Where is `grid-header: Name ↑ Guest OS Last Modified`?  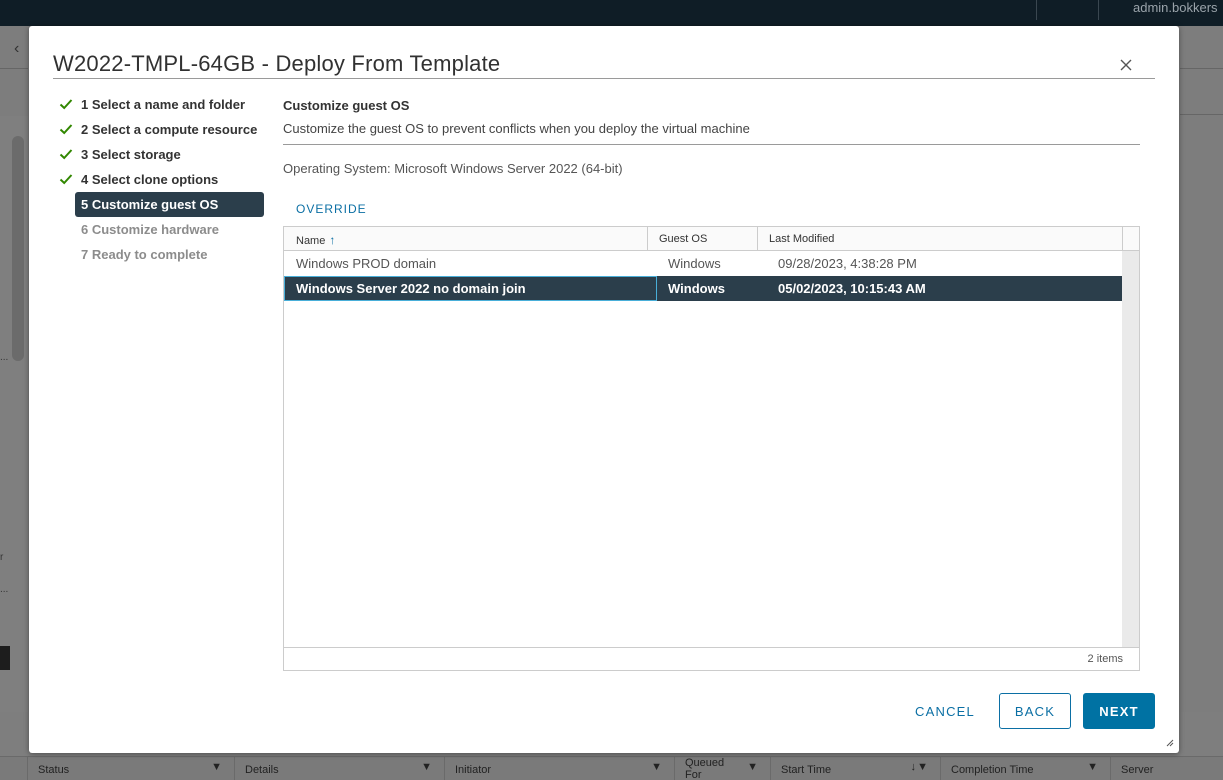
grid-header: Name ↑ Guest OS Last Modified is located at coordinates (711, 239).